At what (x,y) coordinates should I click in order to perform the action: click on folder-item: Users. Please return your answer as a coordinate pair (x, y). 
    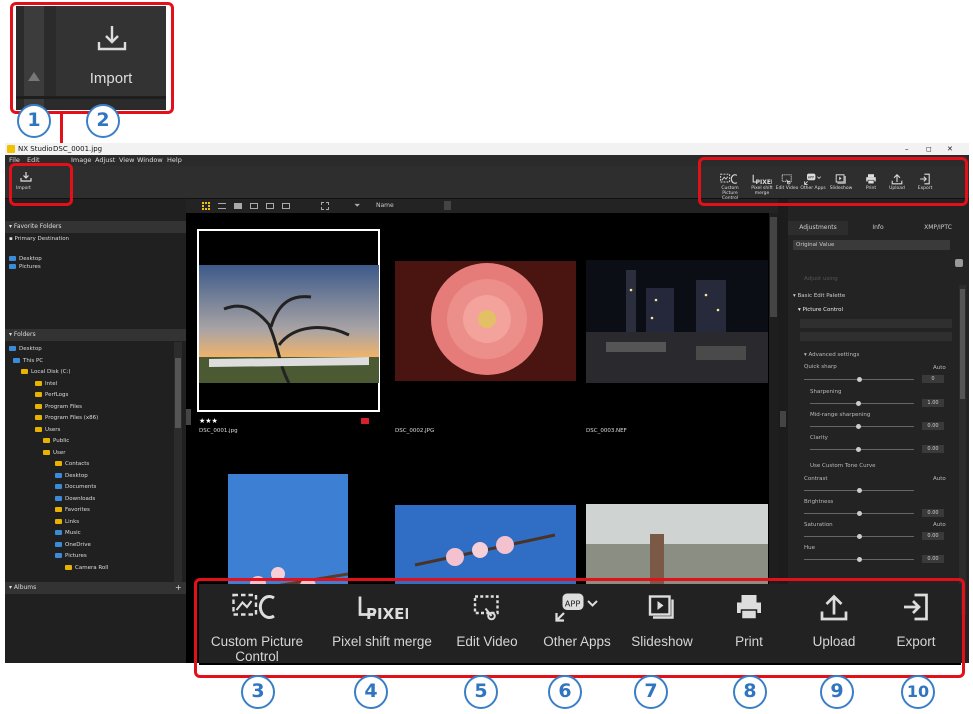
    Looking at the image, I should click on (47, 429).